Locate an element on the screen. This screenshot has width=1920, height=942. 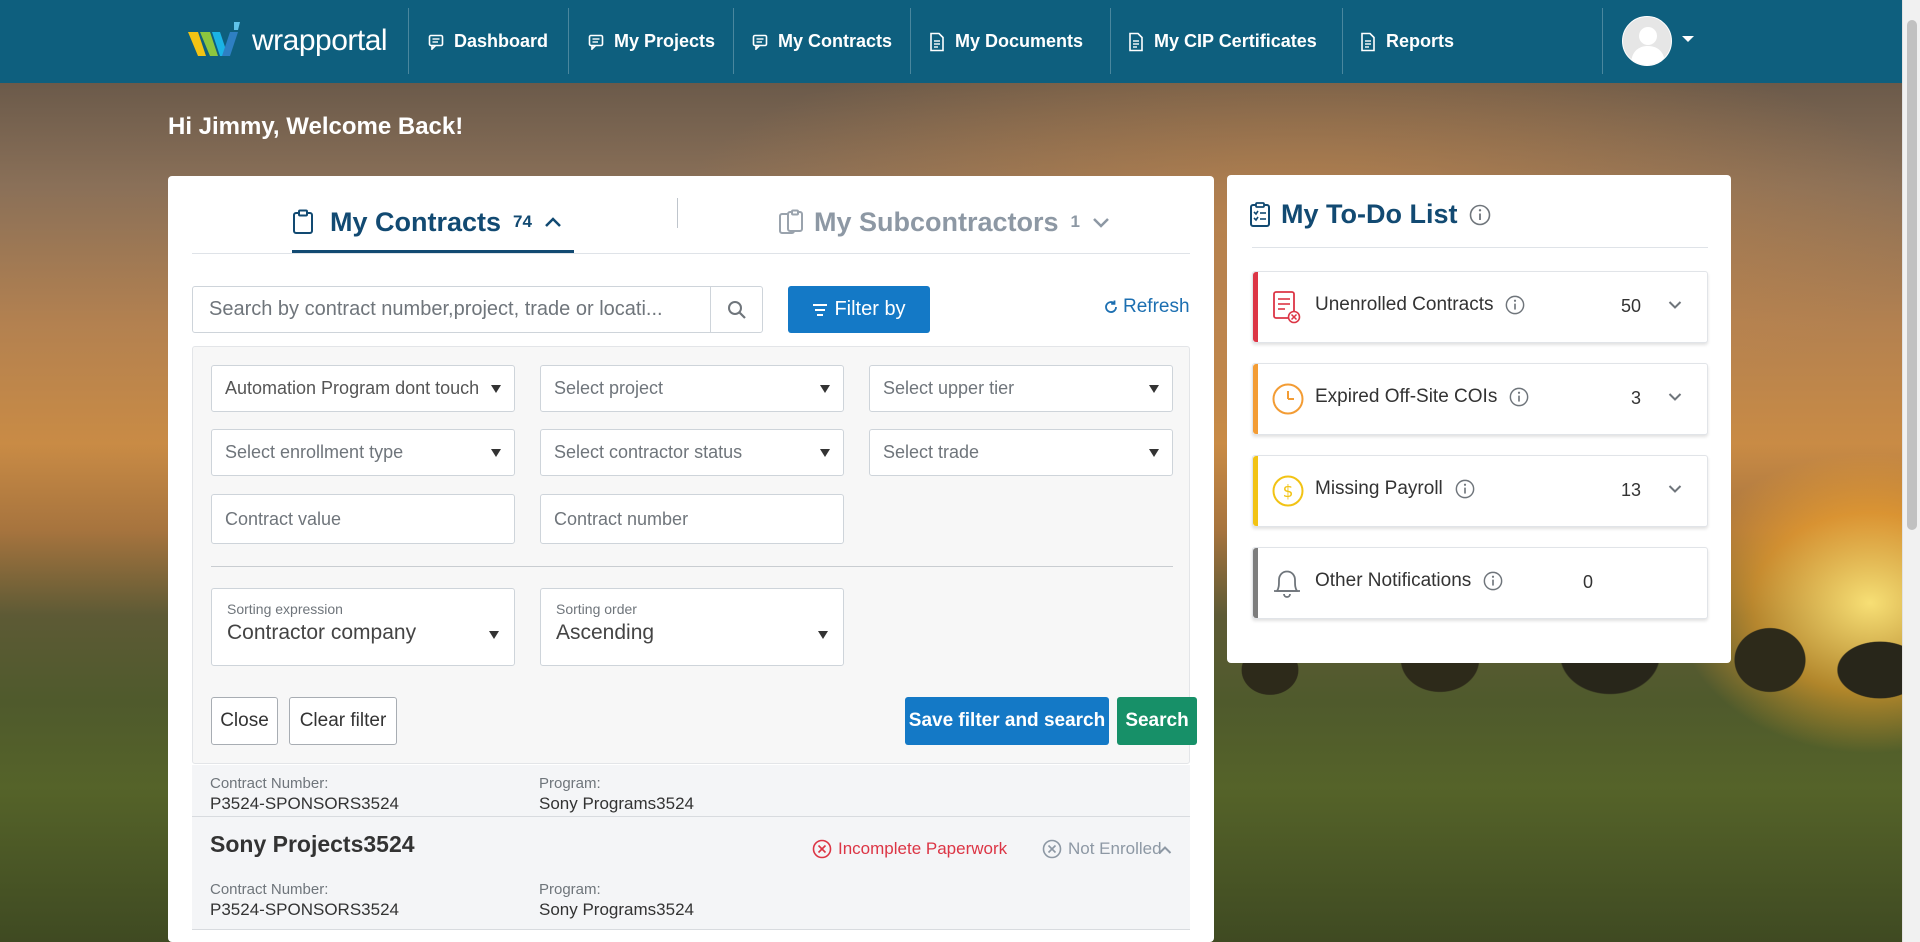
upper-tier-select-value: Select upper tier is located at coordinates (949, 388).